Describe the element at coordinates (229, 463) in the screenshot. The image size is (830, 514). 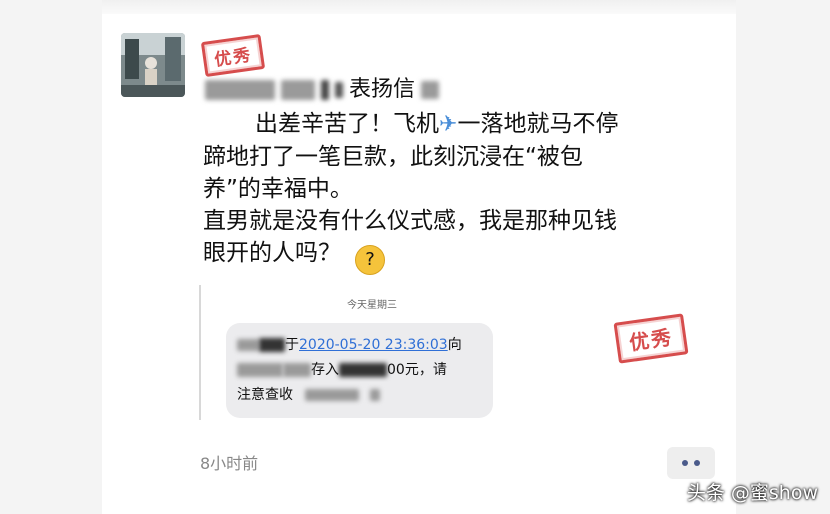
I see `post-time: 8小时前` at that location.